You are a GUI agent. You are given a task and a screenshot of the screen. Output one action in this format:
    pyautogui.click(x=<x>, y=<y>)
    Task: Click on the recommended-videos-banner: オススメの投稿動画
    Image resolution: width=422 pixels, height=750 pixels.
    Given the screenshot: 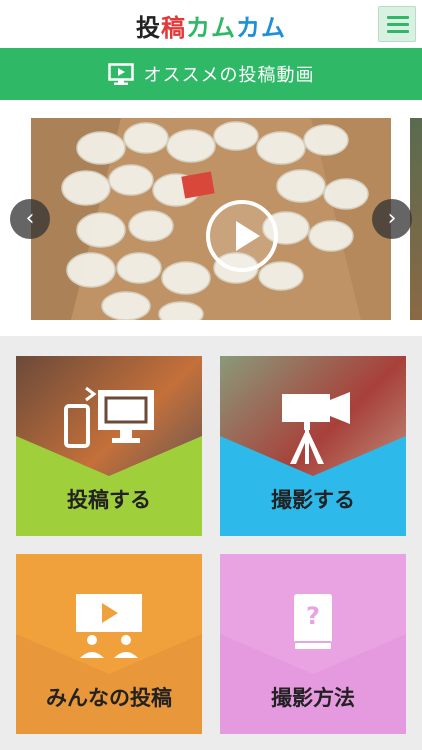 What is the action you would take?
    pyautogui.click(x=211, y=74)
    